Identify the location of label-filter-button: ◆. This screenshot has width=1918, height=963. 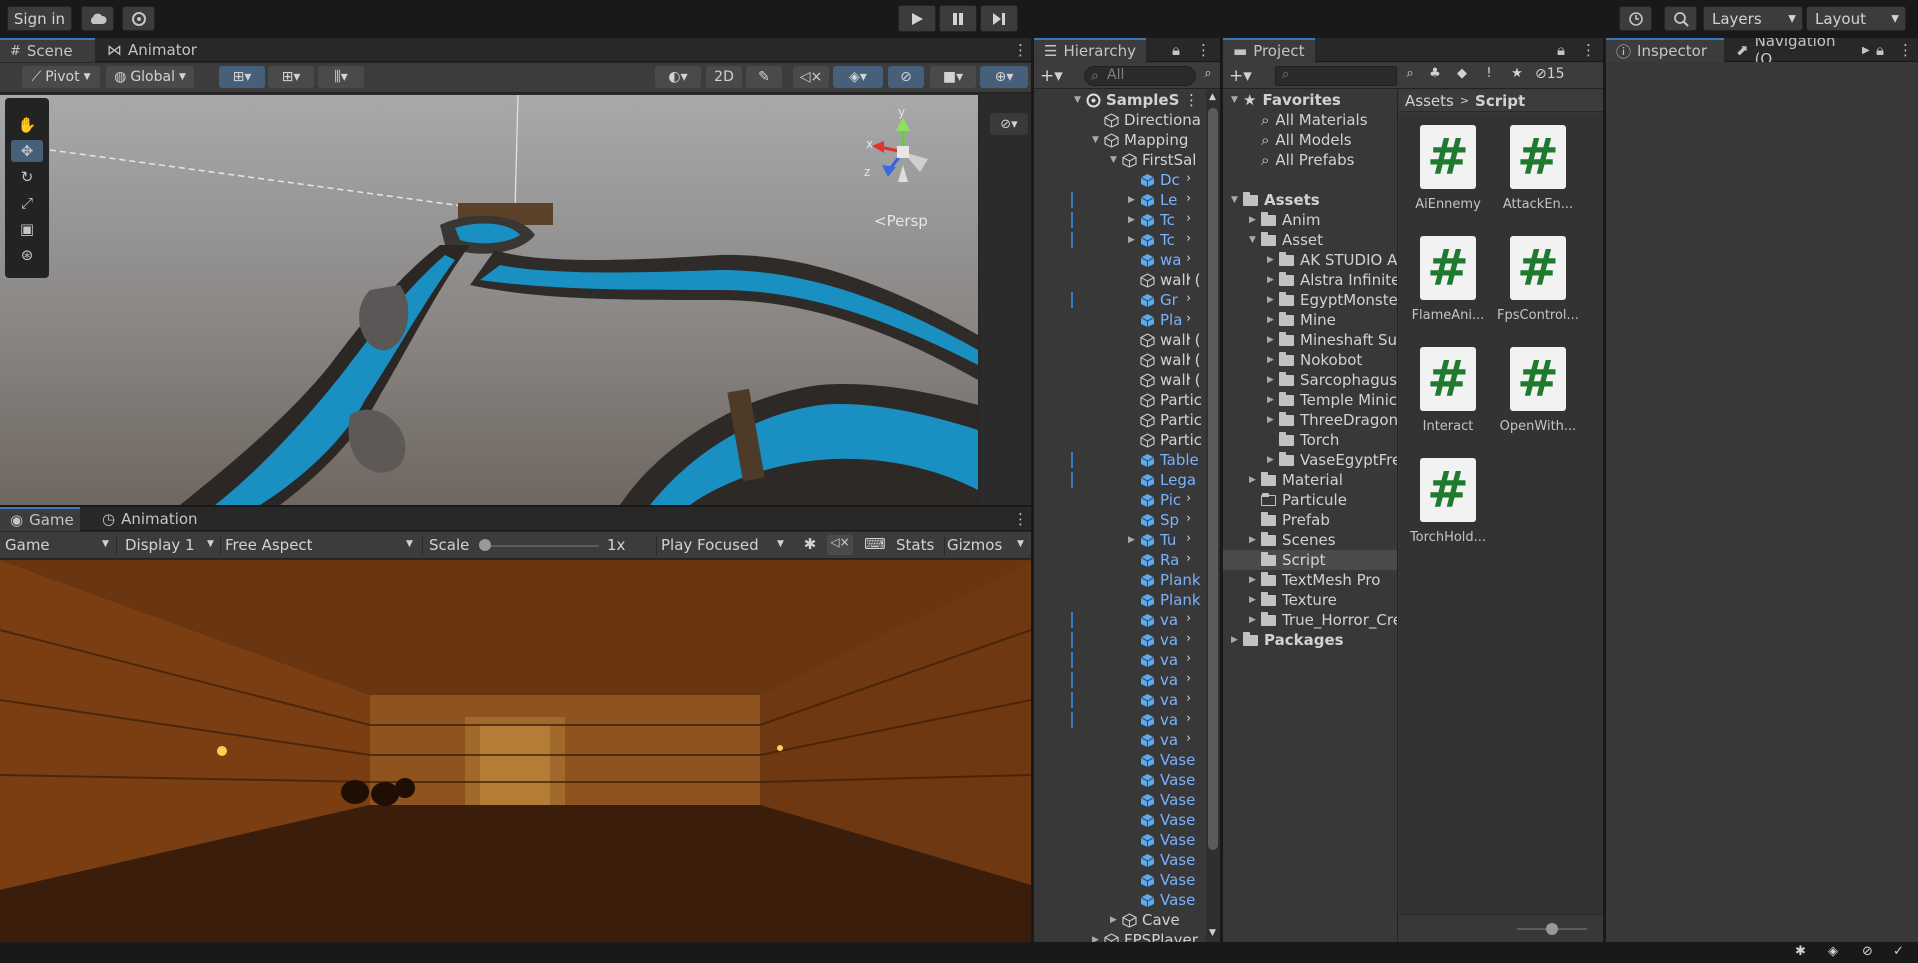
(1462, 76).